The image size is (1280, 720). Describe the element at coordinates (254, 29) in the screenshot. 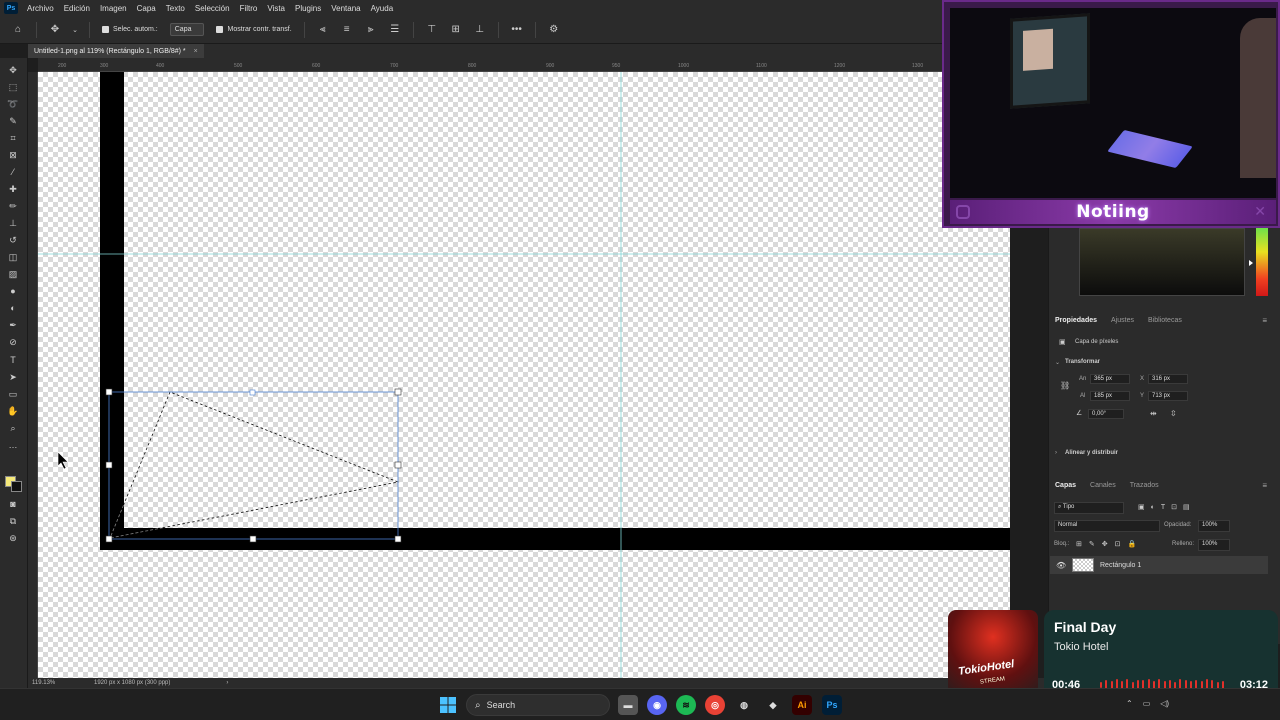

I see `show-transform-checkbox: Mostrar contr. transf.` at that location.